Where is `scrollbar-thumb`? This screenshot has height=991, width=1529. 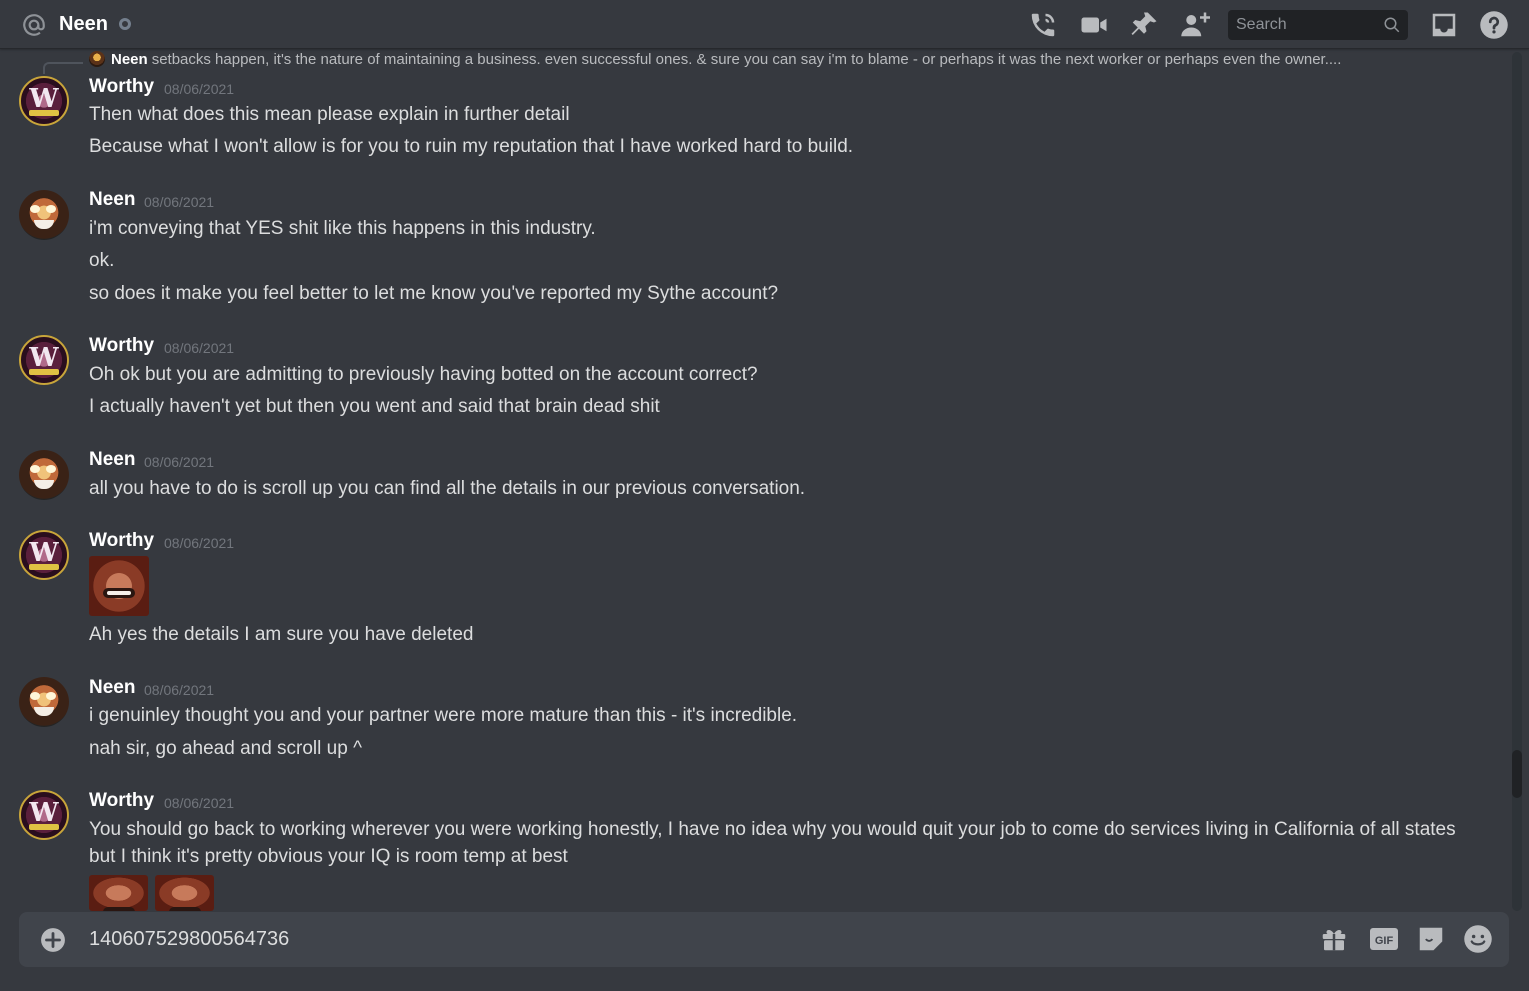
scrollbar-thumb is located at coordinates (1517, 774).